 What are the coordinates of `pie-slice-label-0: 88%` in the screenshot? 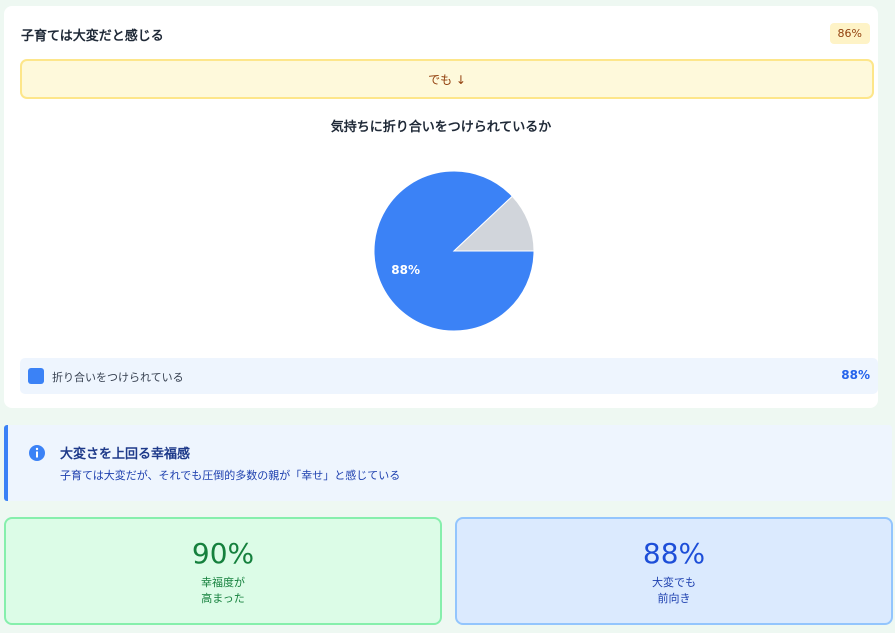 It's located at (405, 270).